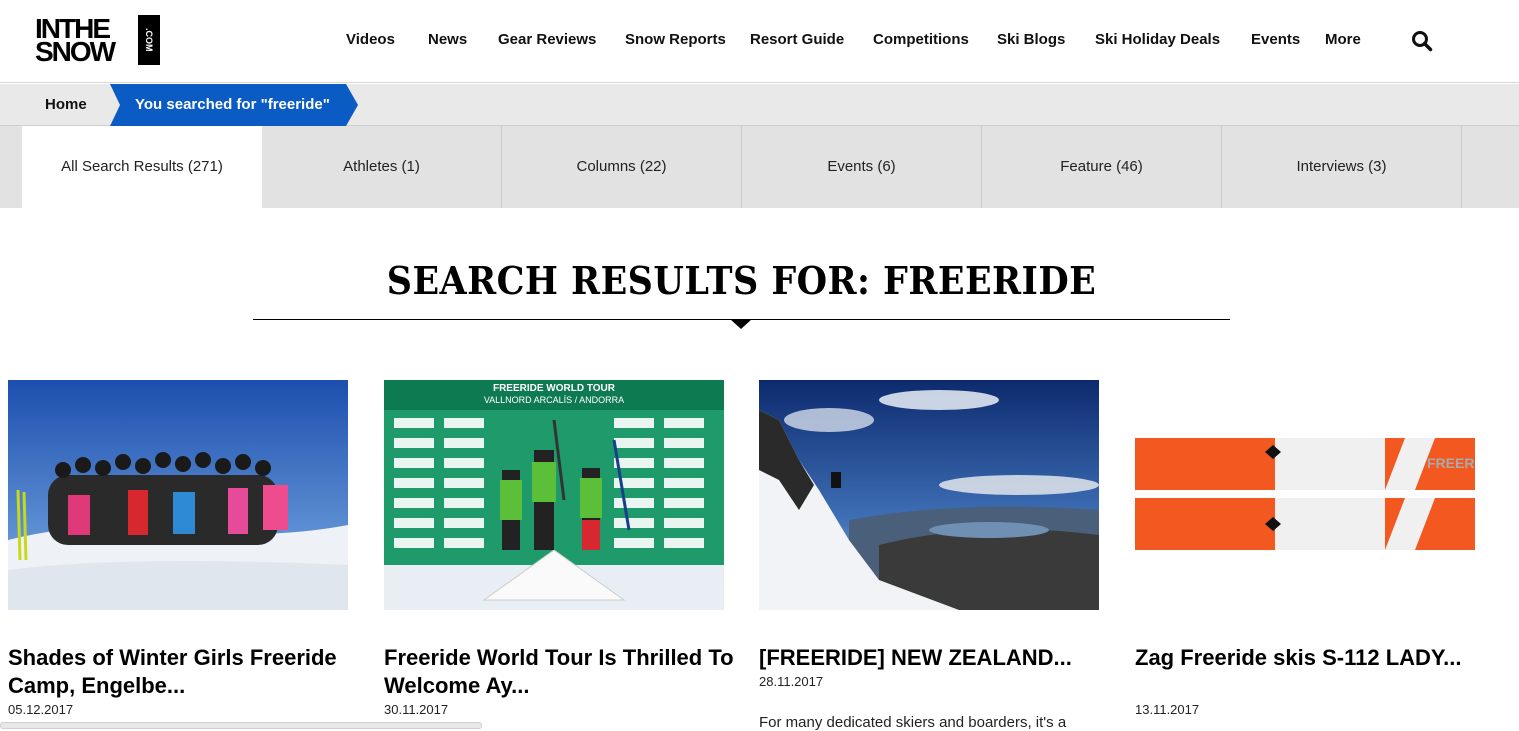 This screenshot has height=731, width=1519. What do you see at coordinates (1343, 39) in the screenshot?
I see `nav-more: More` at bounding box center [1343, 39].